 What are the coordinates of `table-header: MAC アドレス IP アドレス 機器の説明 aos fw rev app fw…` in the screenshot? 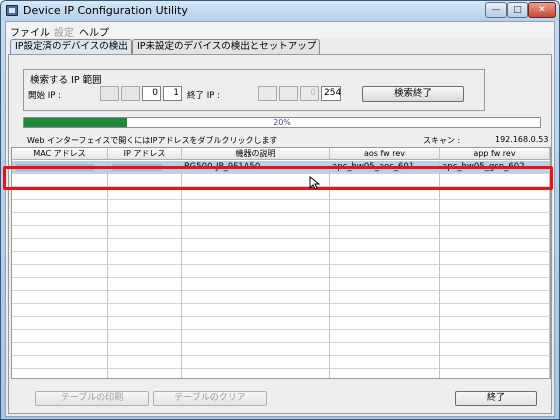 It's located at (281, 154).